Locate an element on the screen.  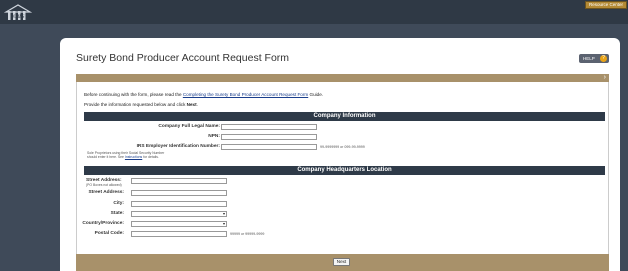
nmls-logo: NMLS is located at coordinates (18, 12).